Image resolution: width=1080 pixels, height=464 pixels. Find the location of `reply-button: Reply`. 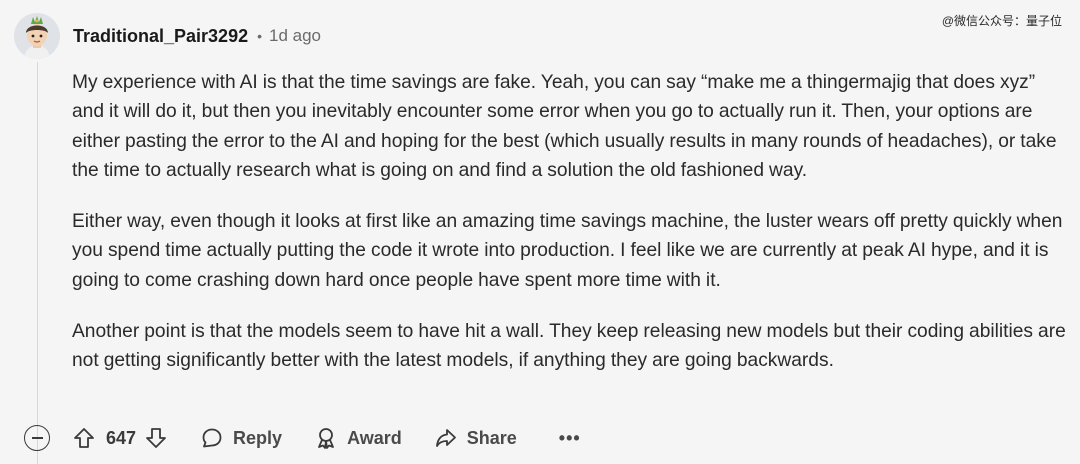

reply-button: Reply is located at coordinates (241, 438).